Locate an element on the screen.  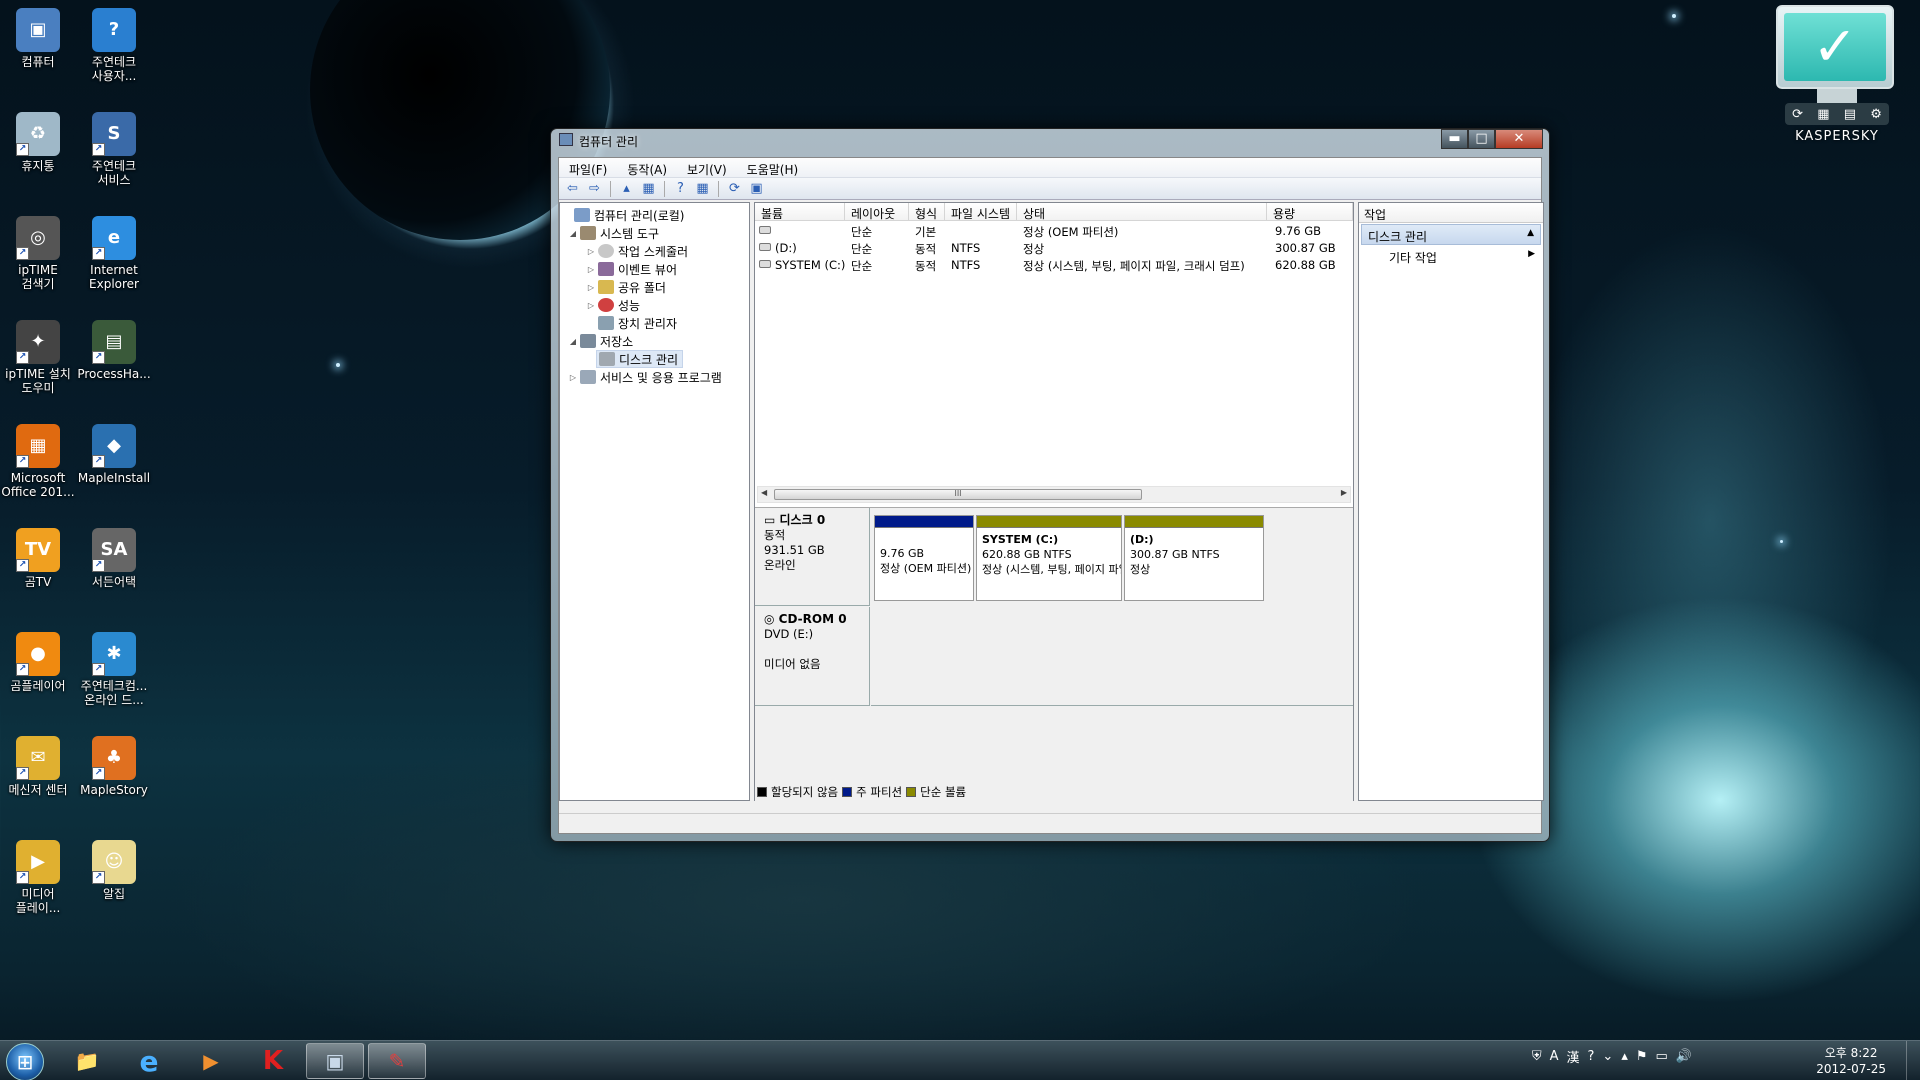
computer-management-taskbar-button: ▣ is located at coordinates (335, 1061).